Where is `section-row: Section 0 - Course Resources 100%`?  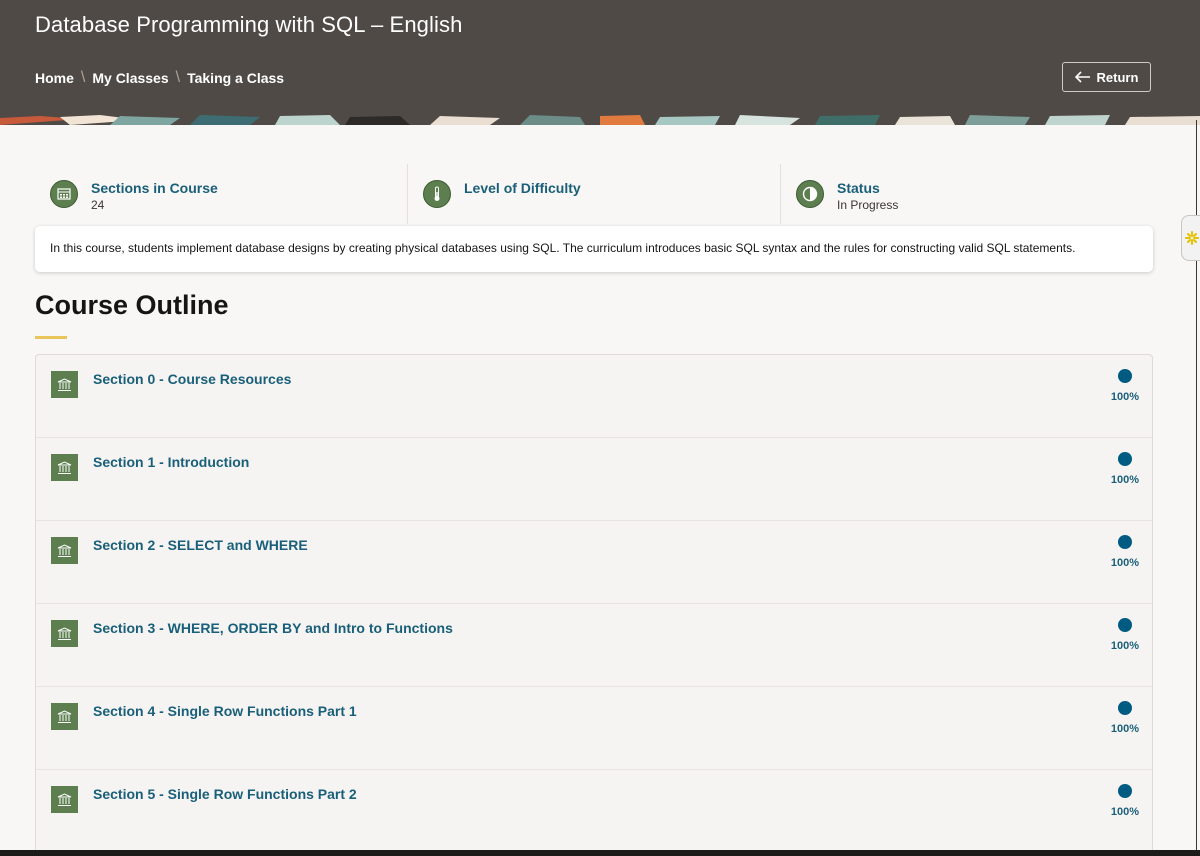
section-row: Section 0 - Course Resources 100% is located at coordinates (594, 396).